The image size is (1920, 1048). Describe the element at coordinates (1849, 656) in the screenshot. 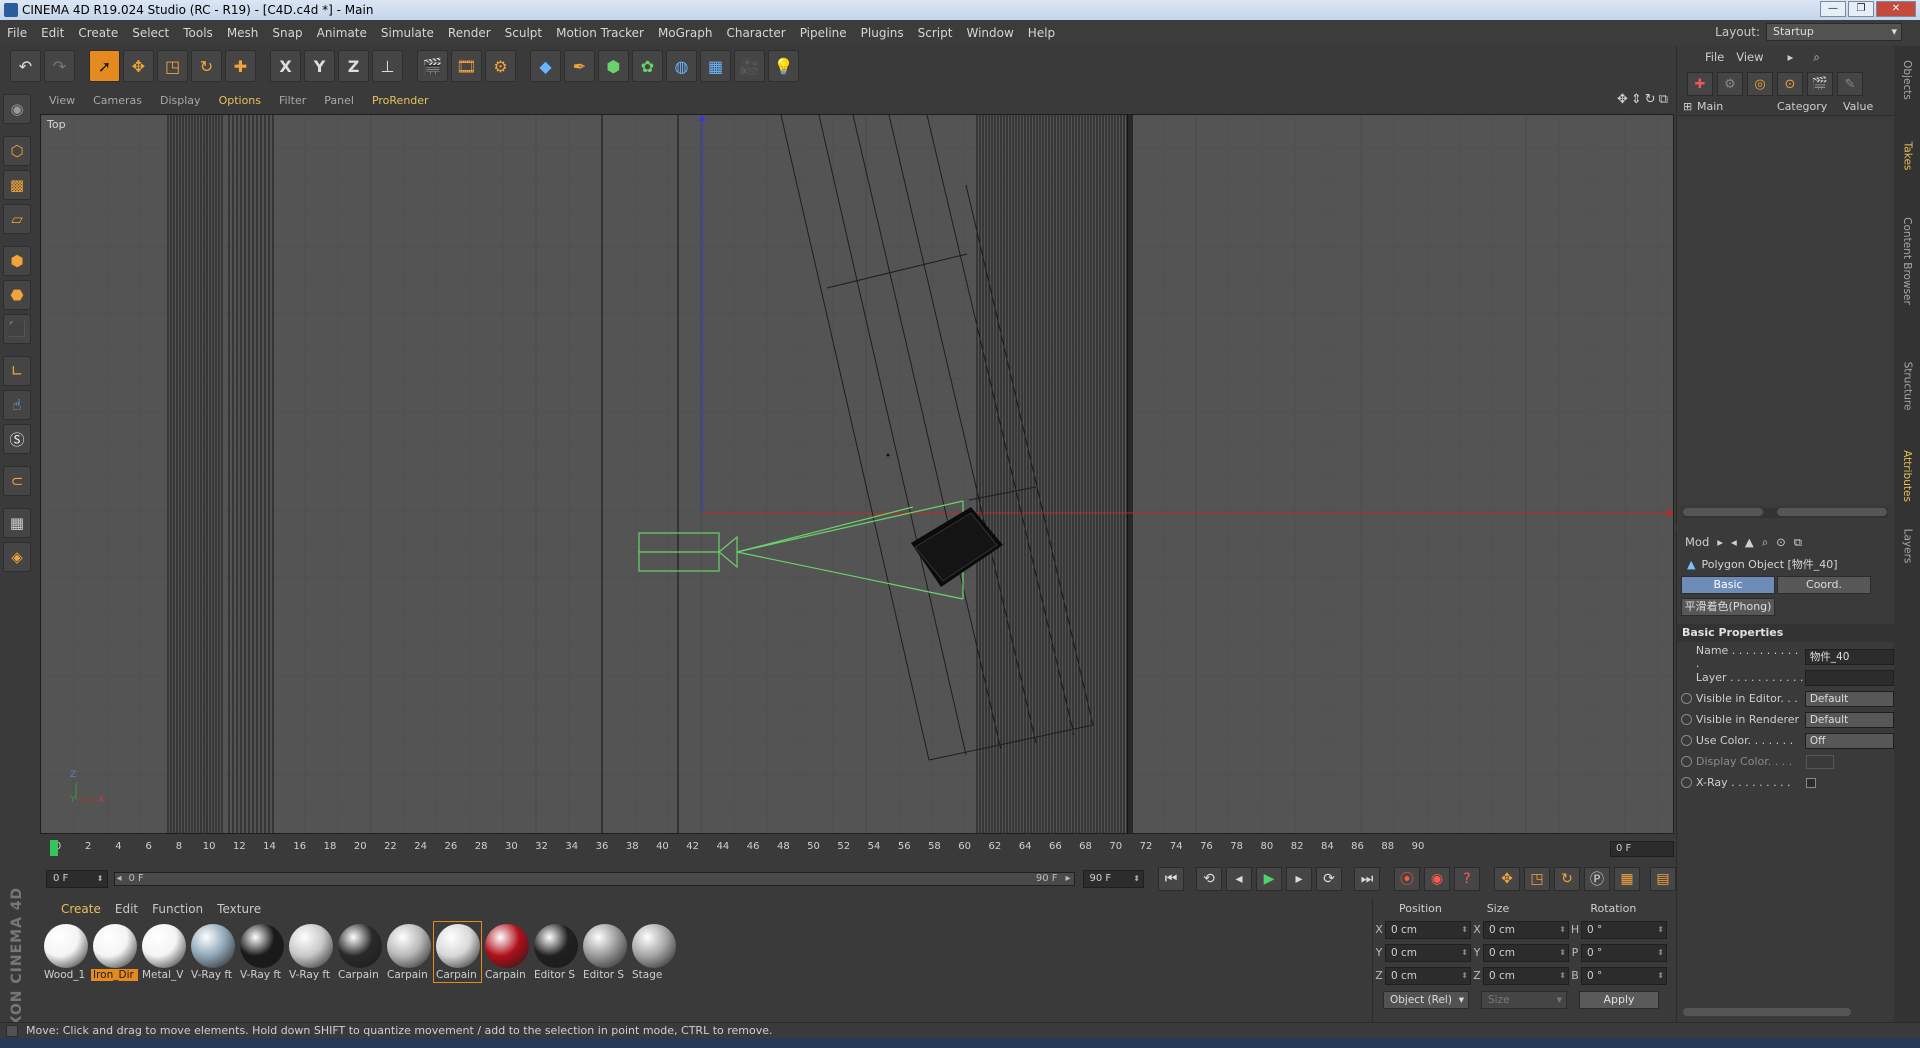

I see `attribute-field: 物件_40` at that location.